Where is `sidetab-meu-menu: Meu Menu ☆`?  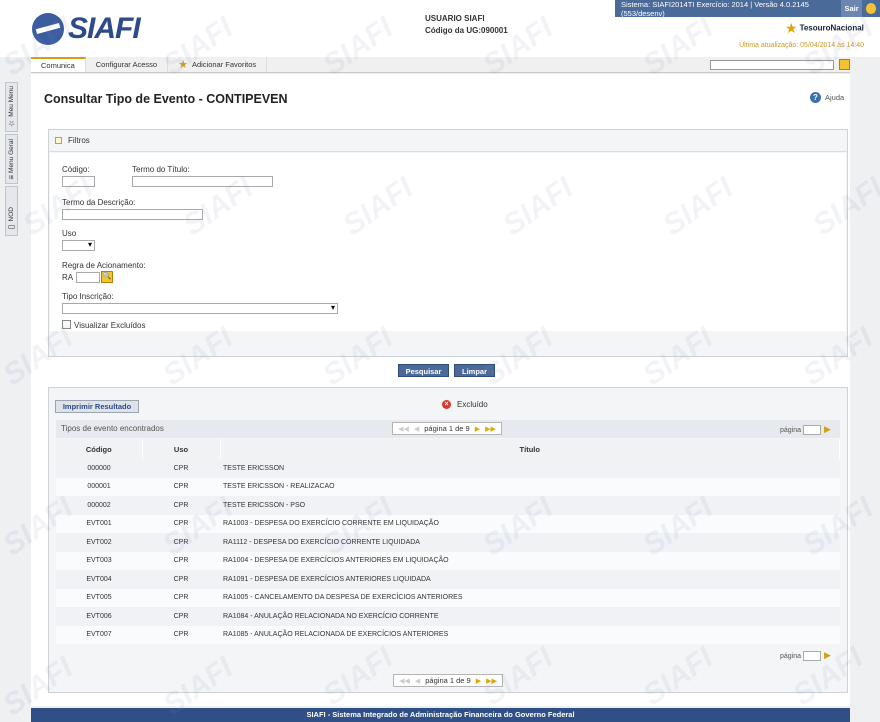 sidetab-meu-menu: Meu Menu ☆ is located at coordinates (11, 107).